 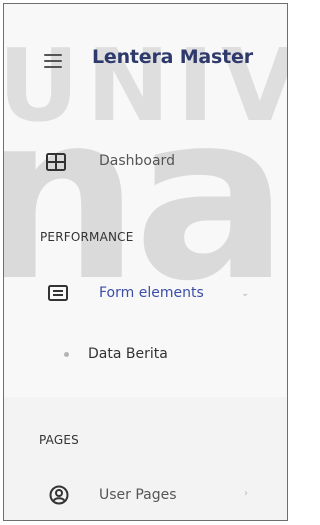 I want to click on bullet-icon, so click(x=66, y=354).